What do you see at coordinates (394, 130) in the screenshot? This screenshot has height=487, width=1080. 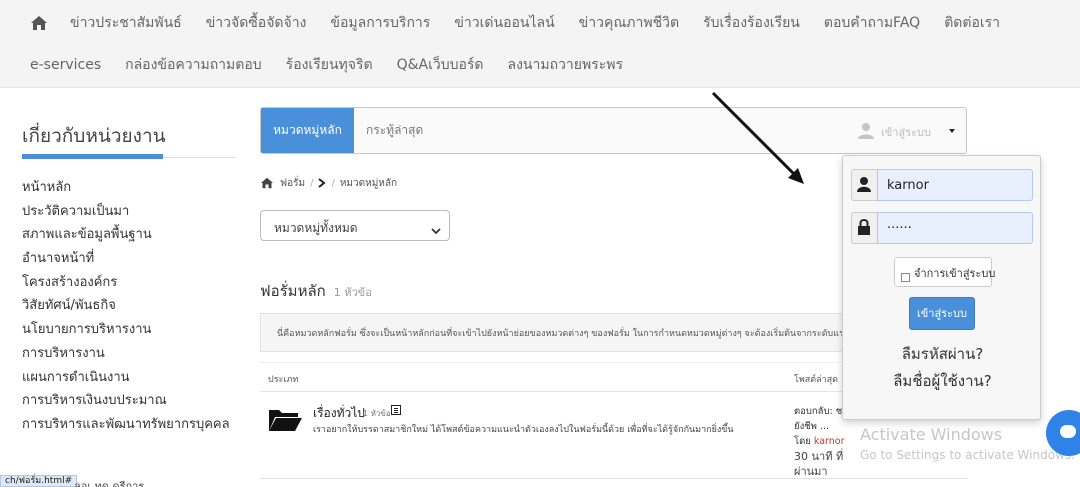 I see `tab-latest-topics: กระทู้ล่าสุด` at bounding box center [394, 130].